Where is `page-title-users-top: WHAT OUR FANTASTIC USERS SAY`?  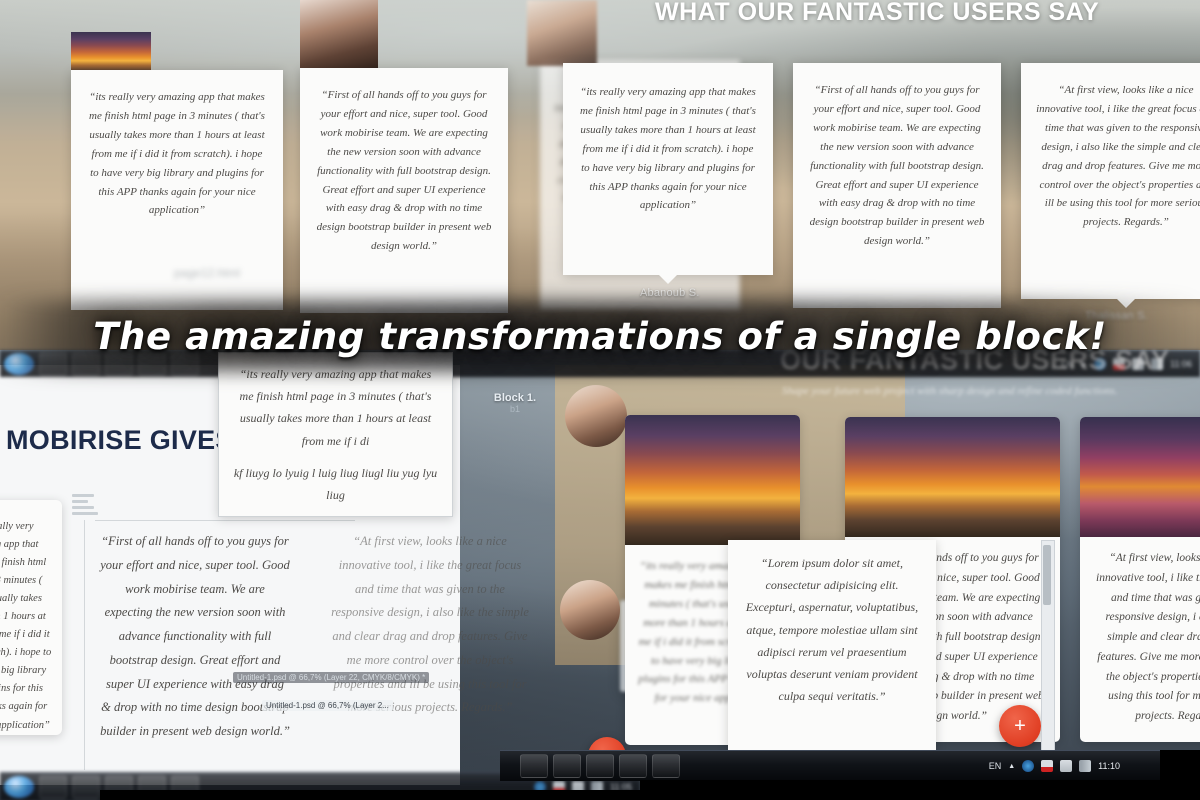
page-title-users-top: WHAT OUR FANTASTIC USERS SAY is located at coordinates (877, 13).